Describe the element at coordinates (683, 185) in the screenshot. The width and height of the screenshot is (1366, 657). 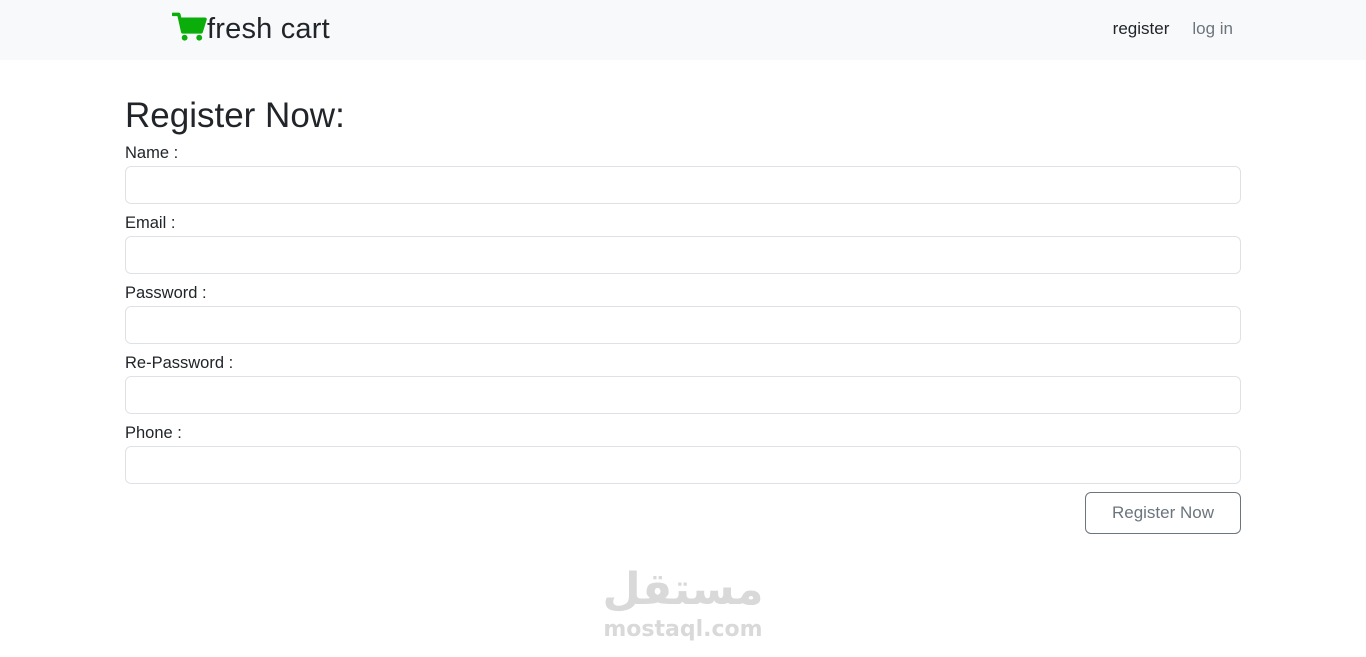
I see `name-input` at that location.